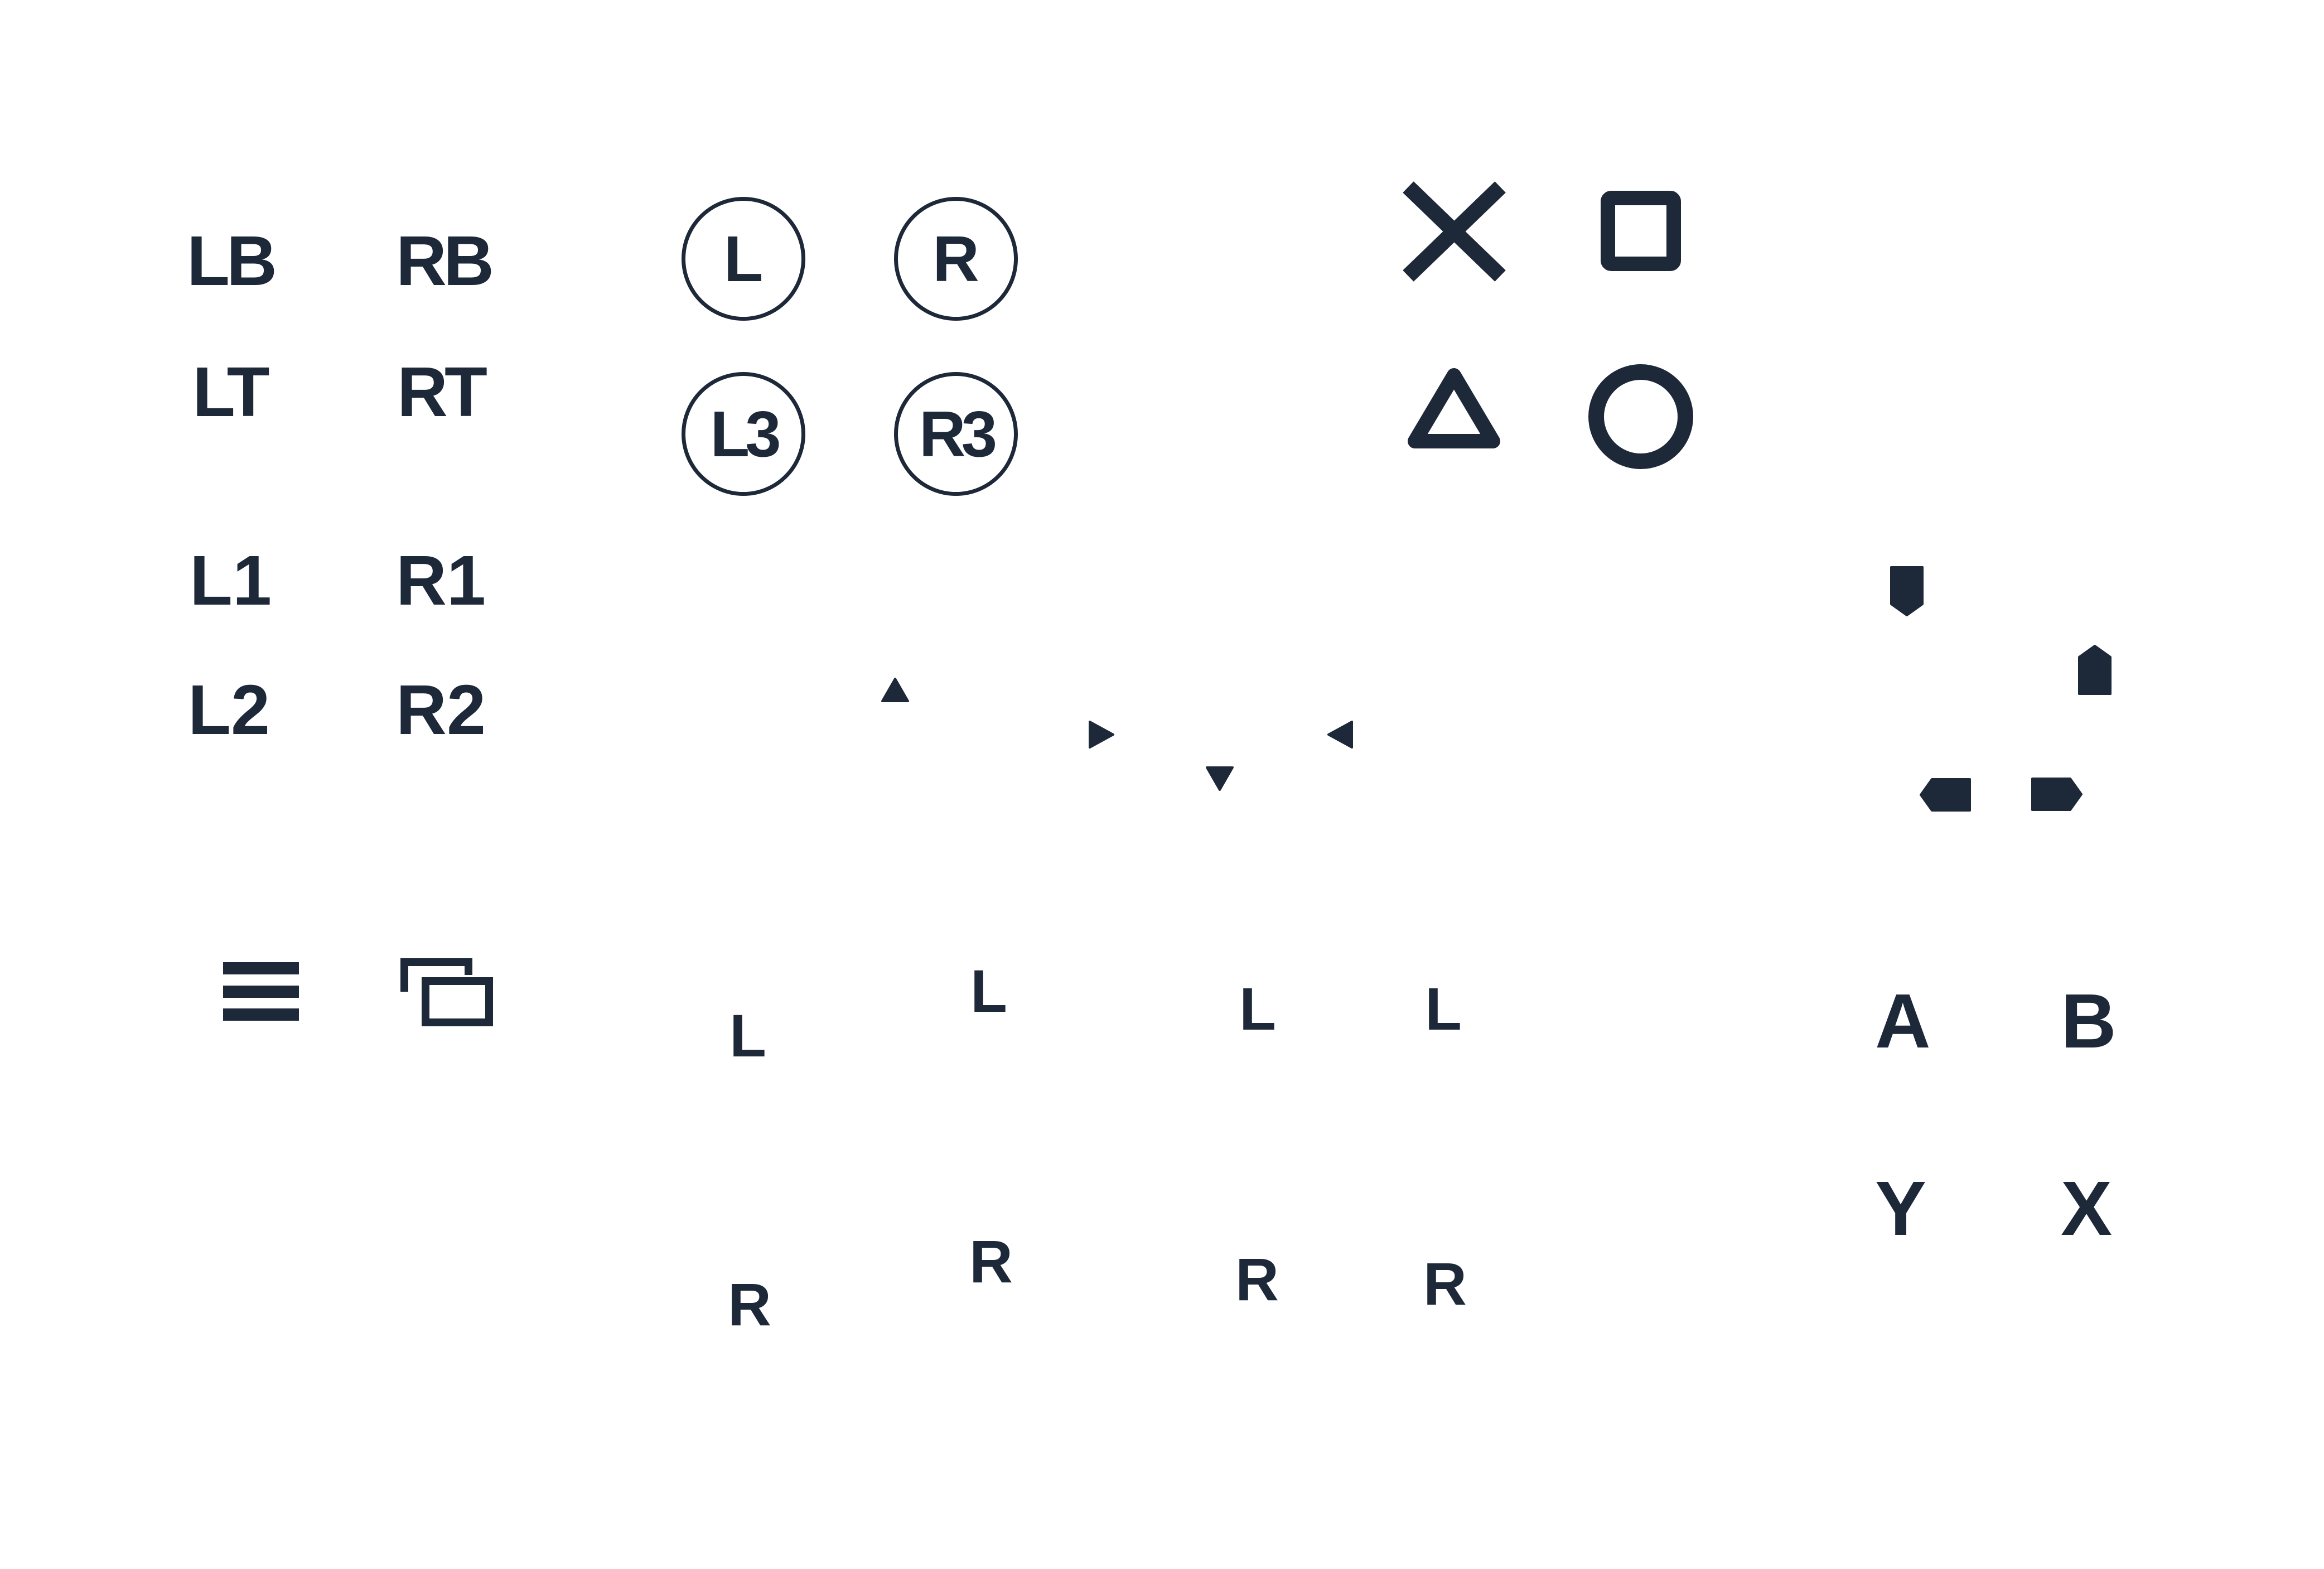 The height and width of the screenshot is (1569, 2324). I want to click on rt-label: RT, so click(442, 392).